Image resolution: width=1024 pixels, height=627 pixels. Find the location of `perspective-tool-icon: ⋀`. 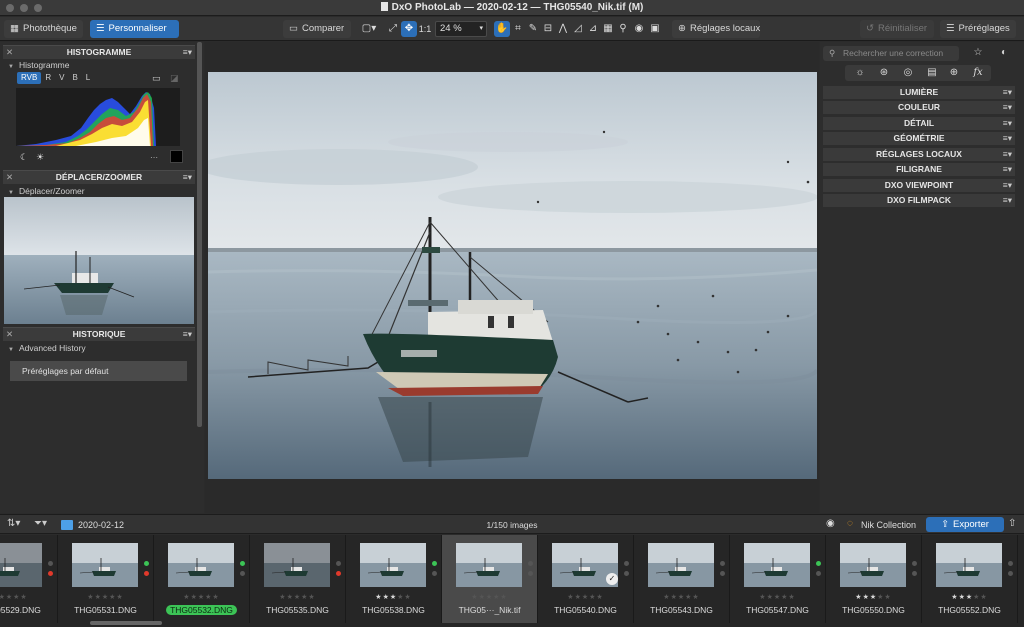

perspective-tool-icon: ⋀ is located at coordinates (563, 29).